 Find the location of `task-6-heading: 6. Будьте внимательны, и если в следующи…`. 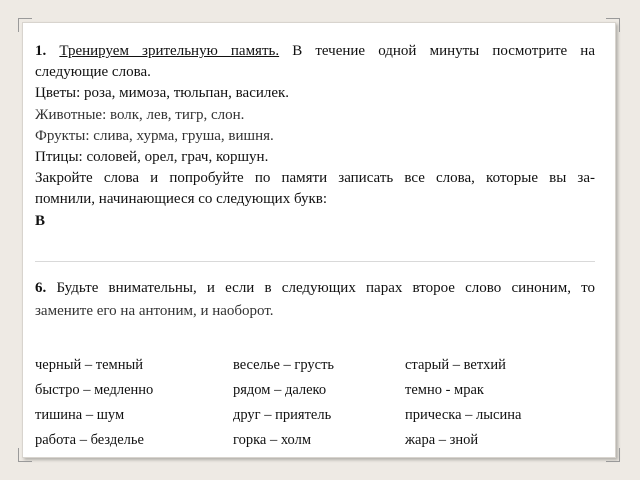

task-6-heading: 6. Будьте внимательны, и если в следующи… is located at coordinates (315, 288).